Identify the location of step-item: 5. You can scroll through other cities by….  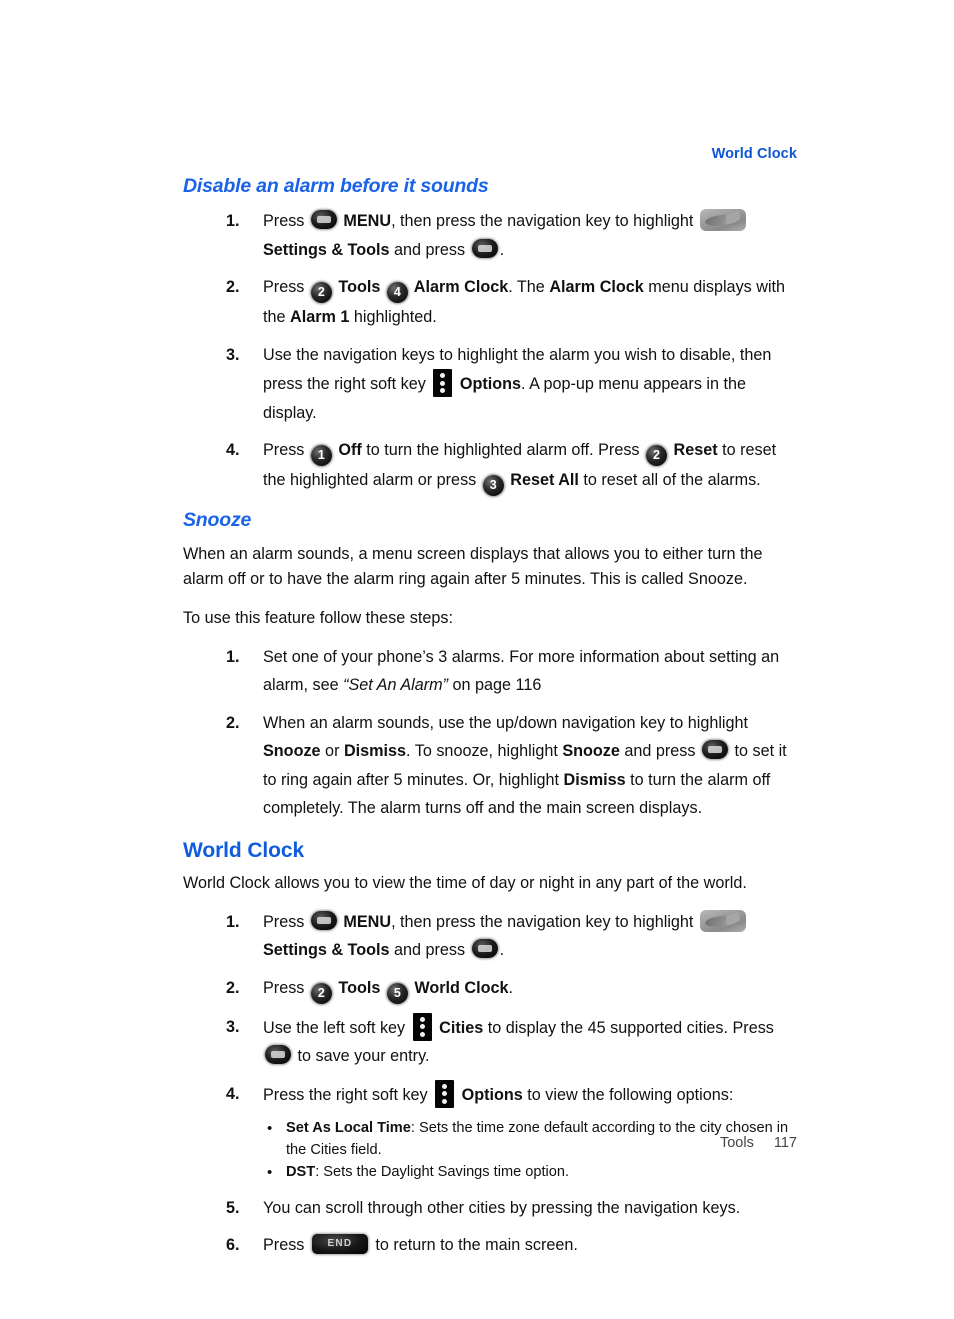
(493, 1208).